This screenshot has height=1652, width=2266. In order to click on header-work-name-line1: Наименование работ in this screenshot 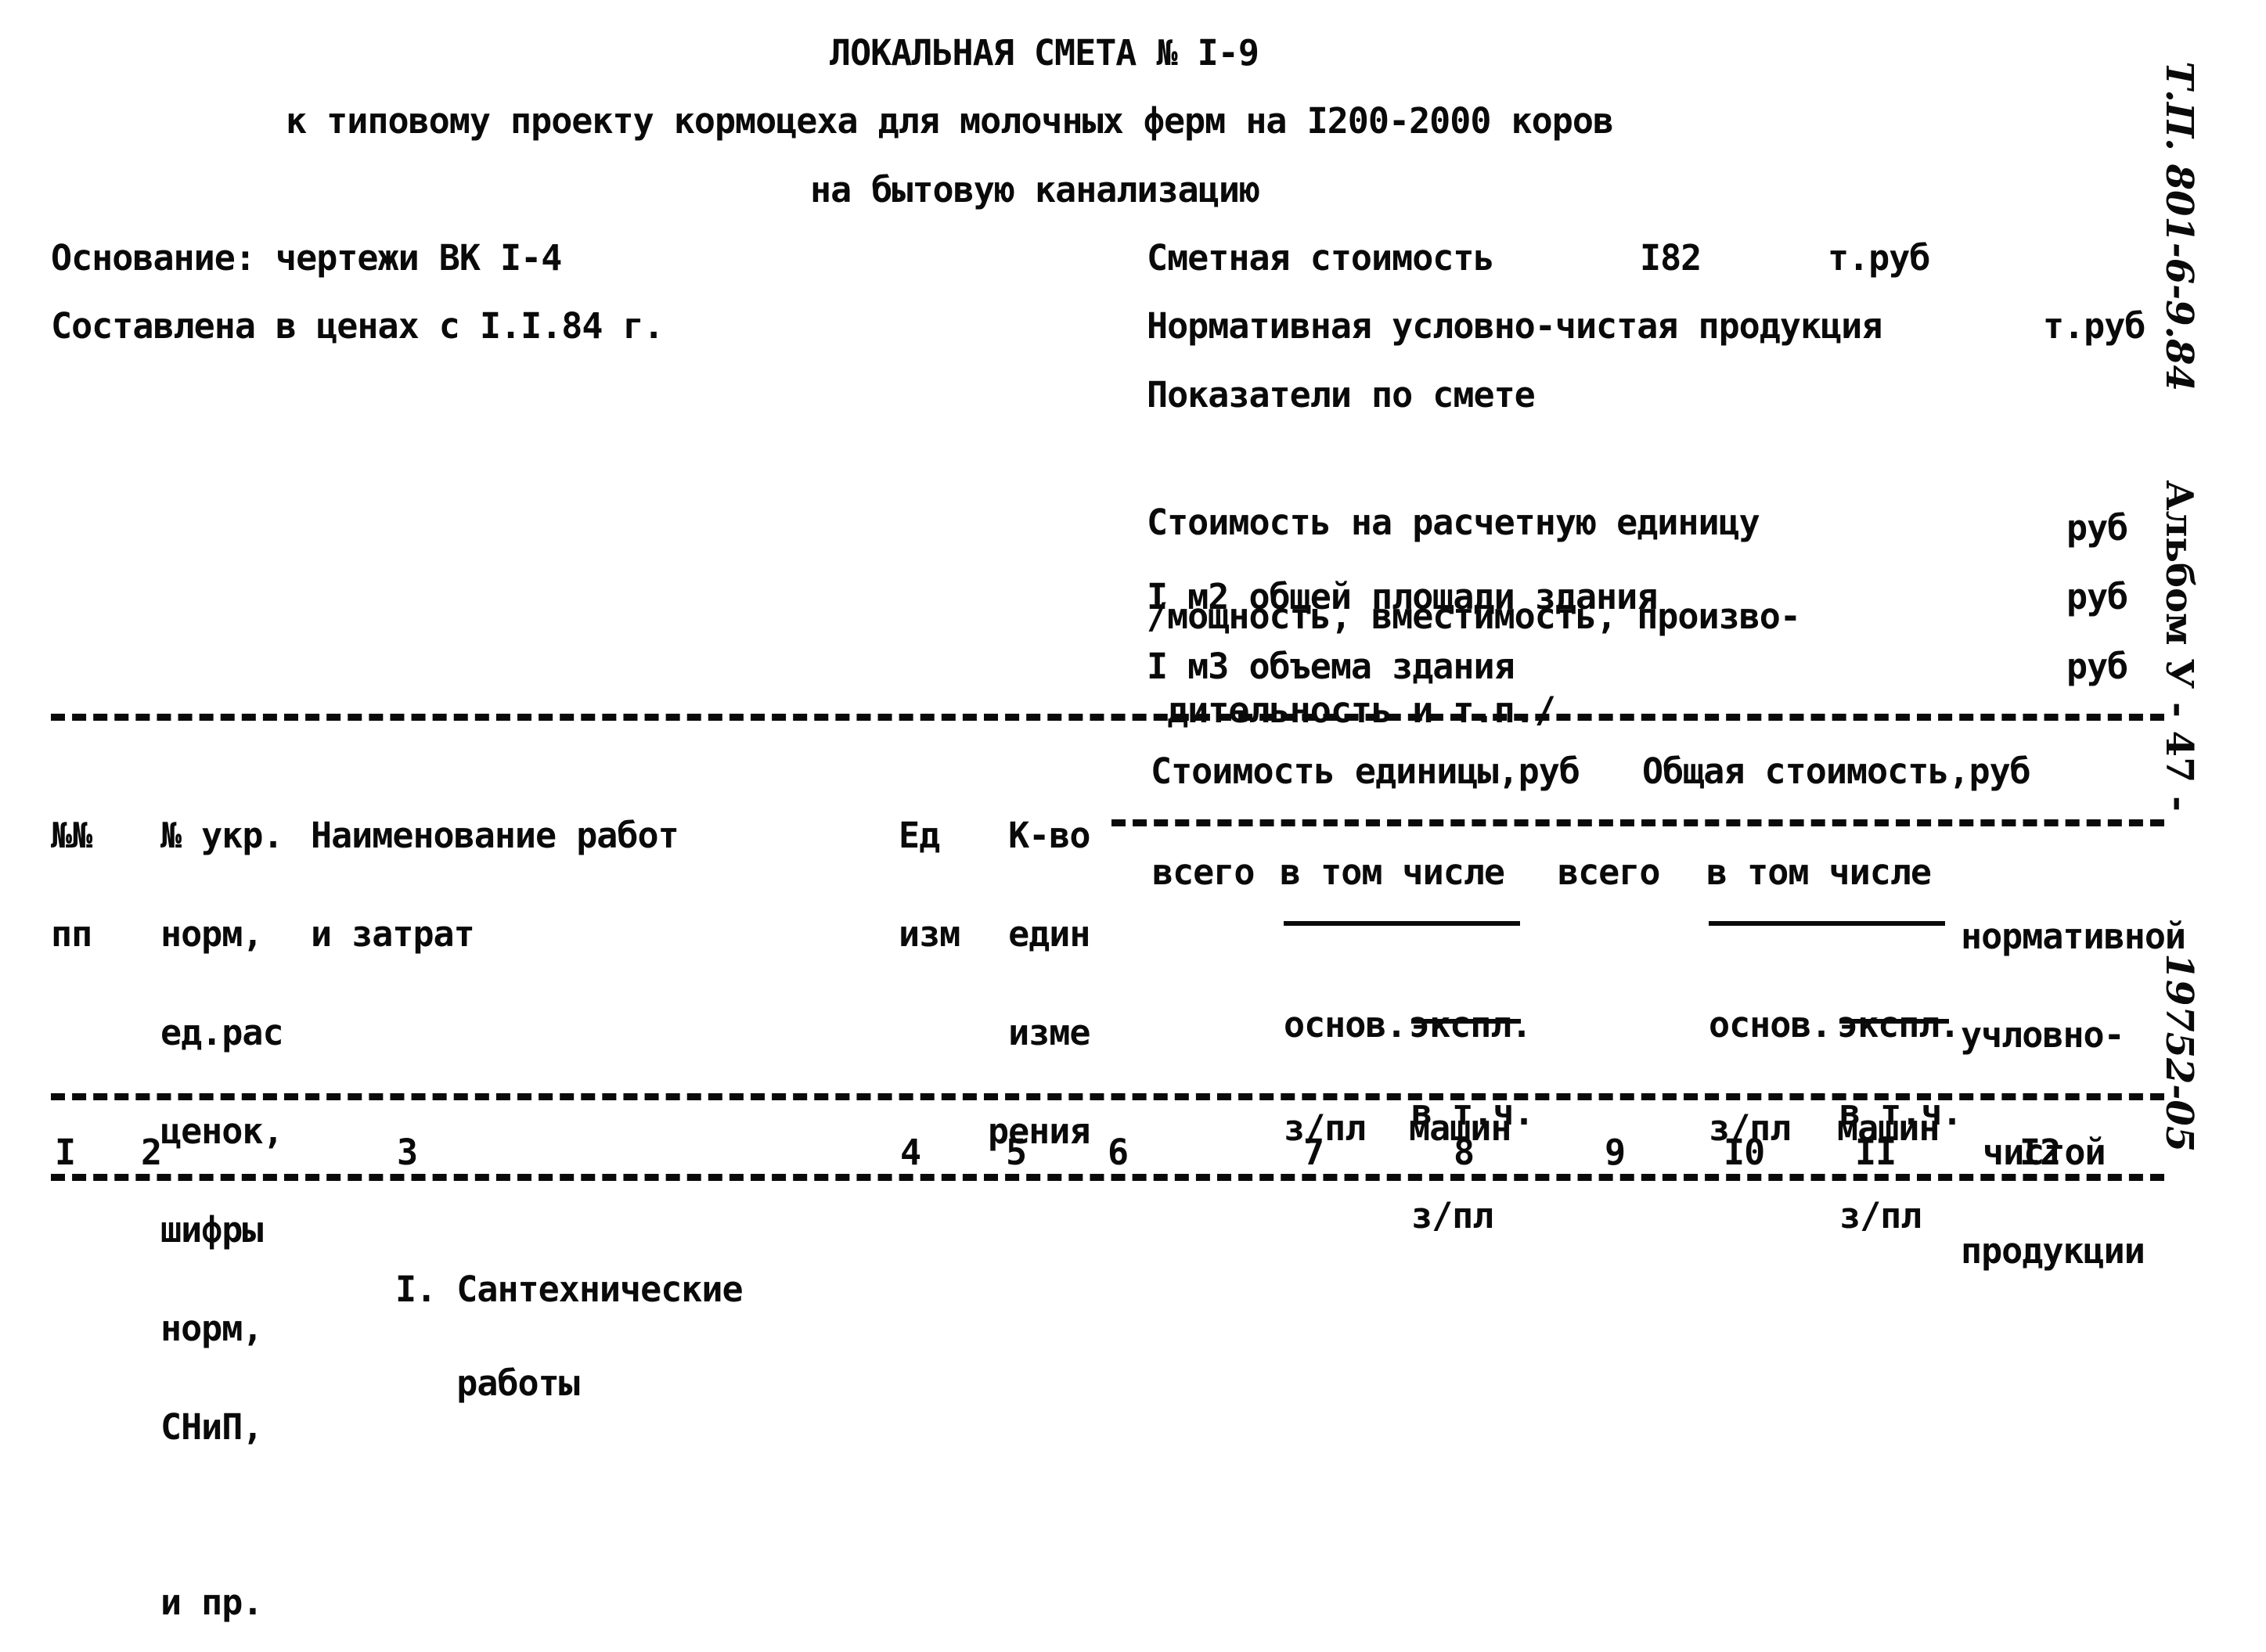, I will do `click(495, 835)`.